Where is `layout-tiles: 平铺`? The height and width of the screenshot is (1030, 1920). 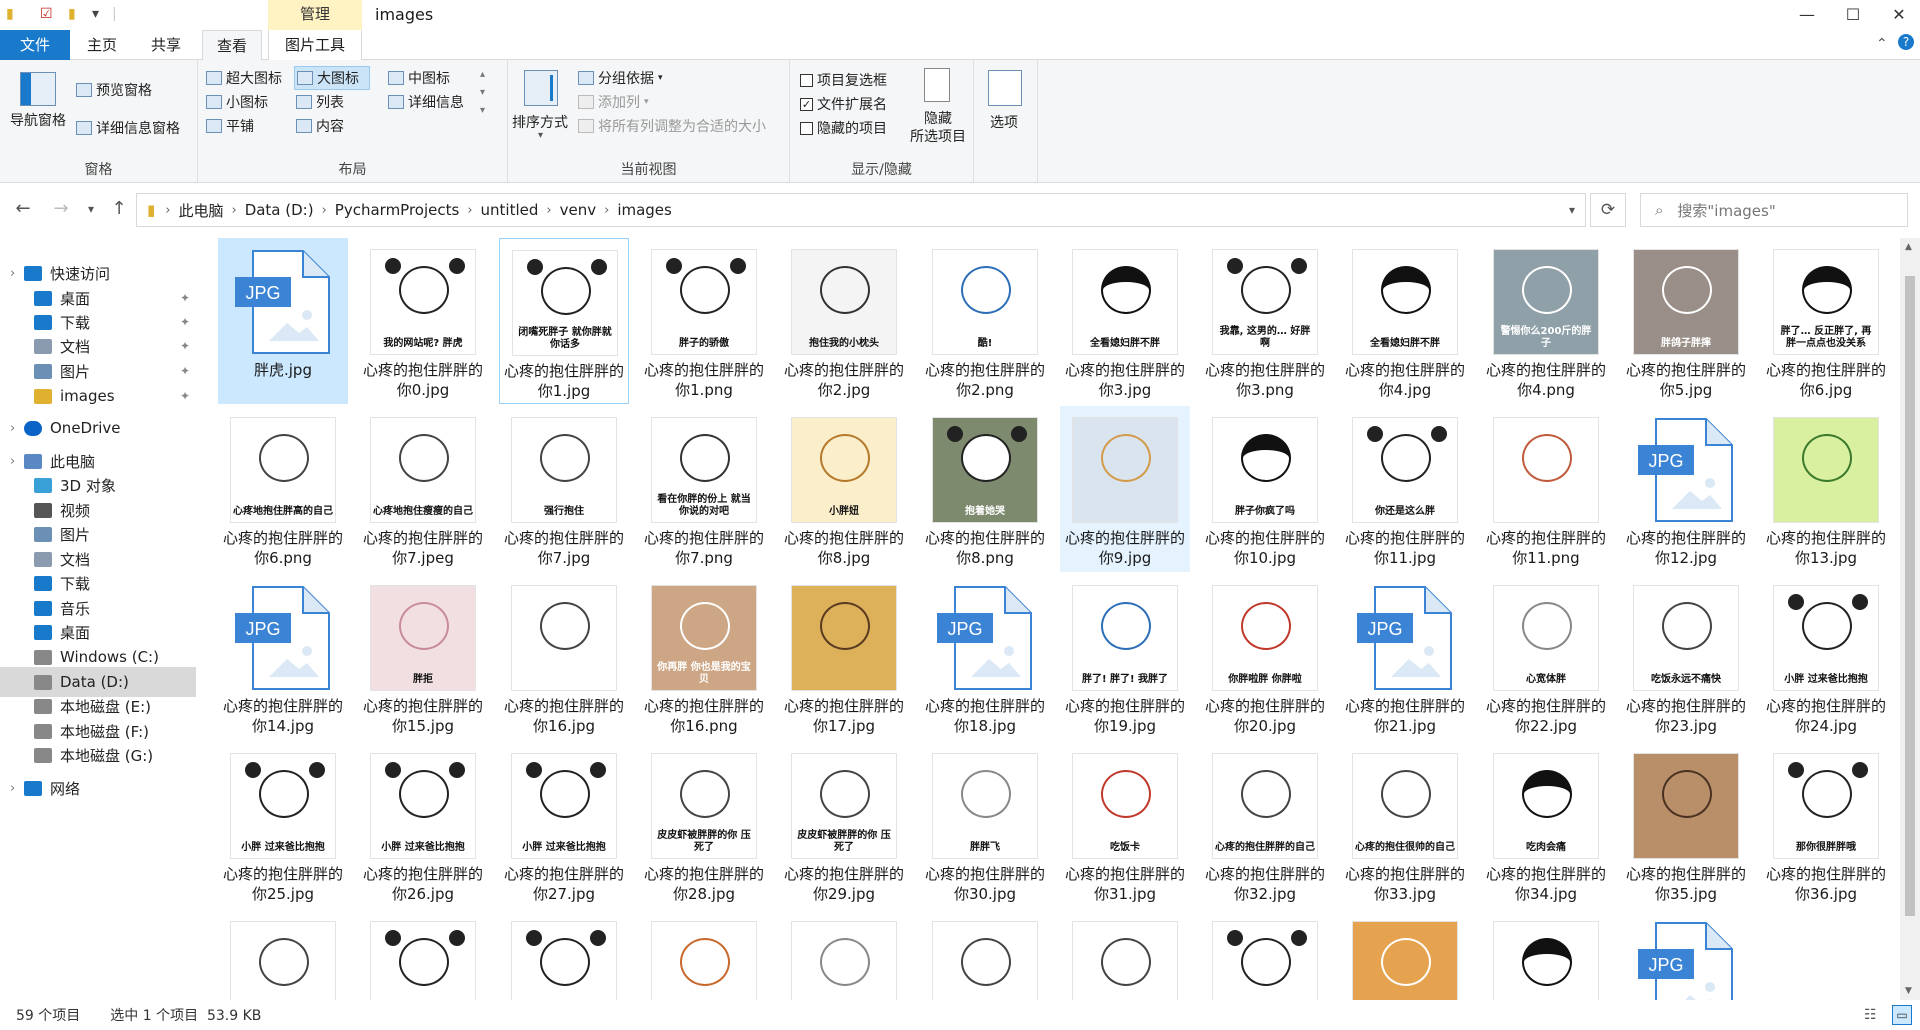 layout-tiles: 平铺 is located at coordinates (230, 126).